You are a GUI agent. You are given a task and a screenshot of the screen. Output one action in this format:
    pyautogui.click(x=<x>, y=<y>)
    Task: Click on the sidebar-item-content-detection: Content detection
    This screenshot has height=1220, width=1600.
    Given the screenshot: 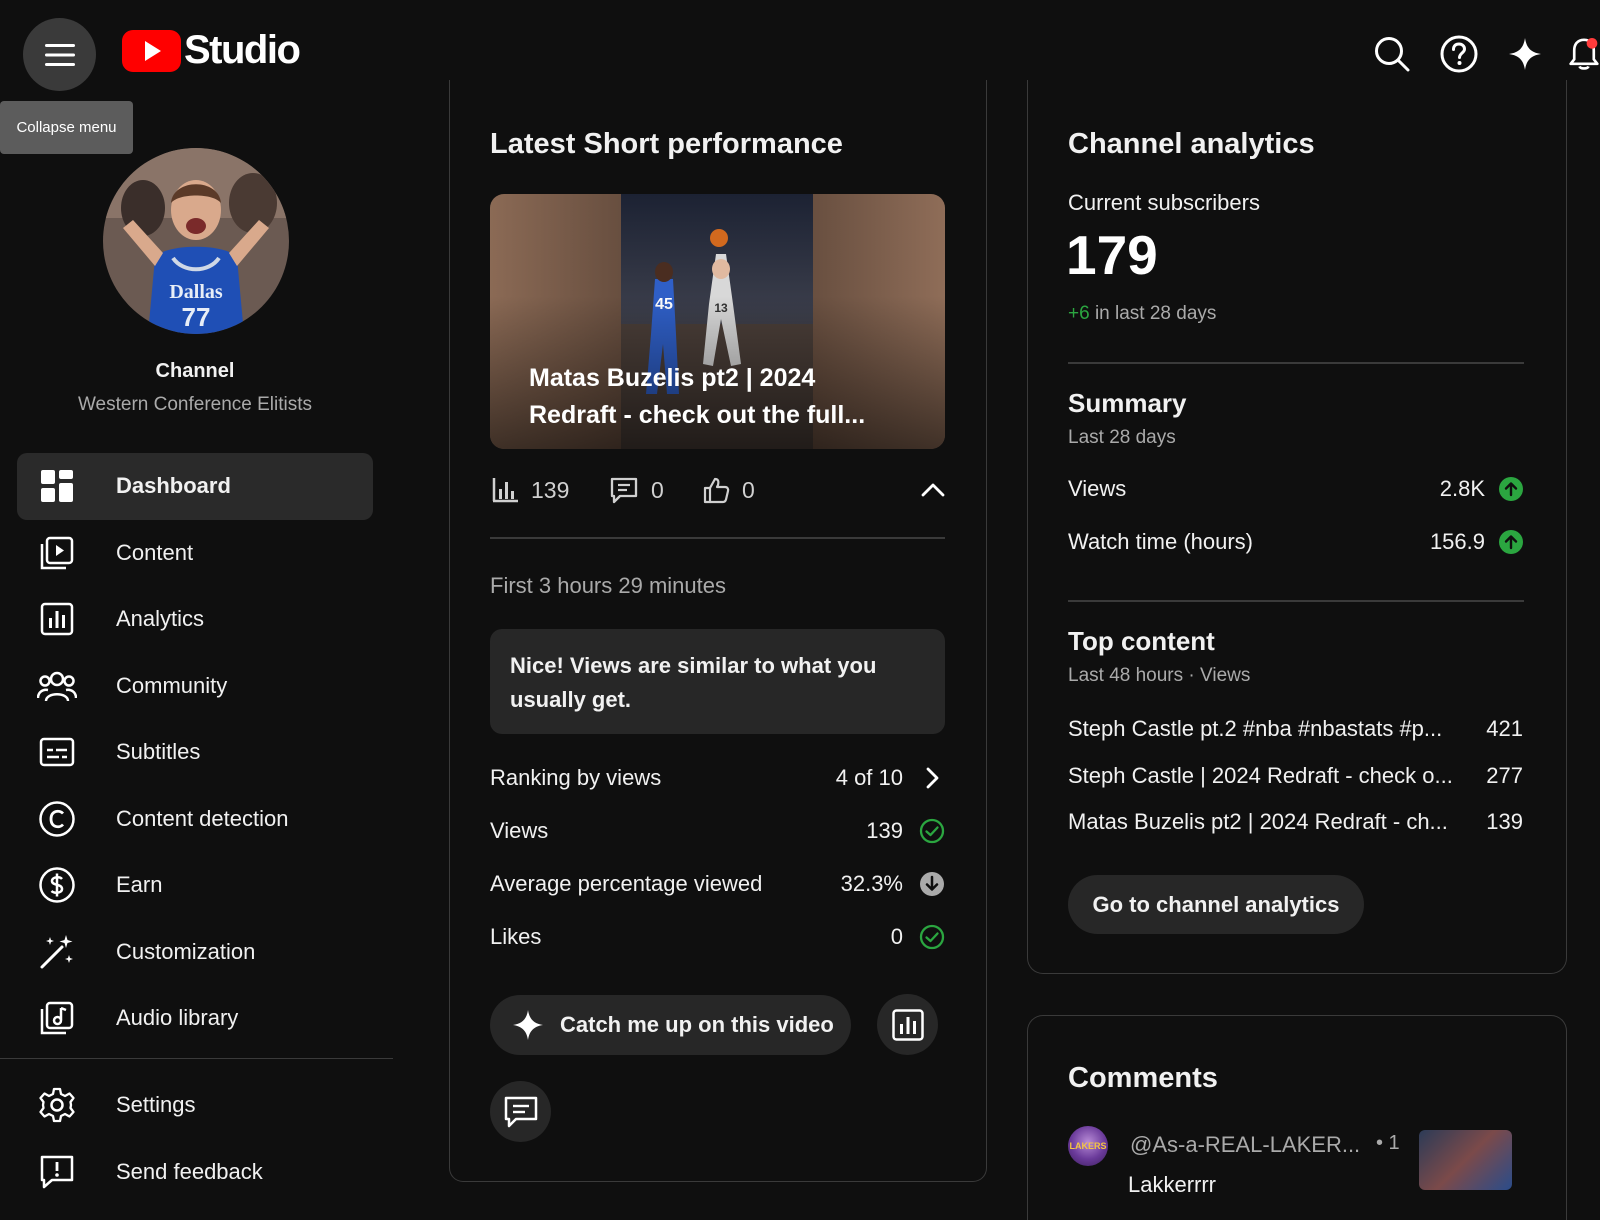 What is the action you would take?
    pyautogui.click(x=195, y=819)
    